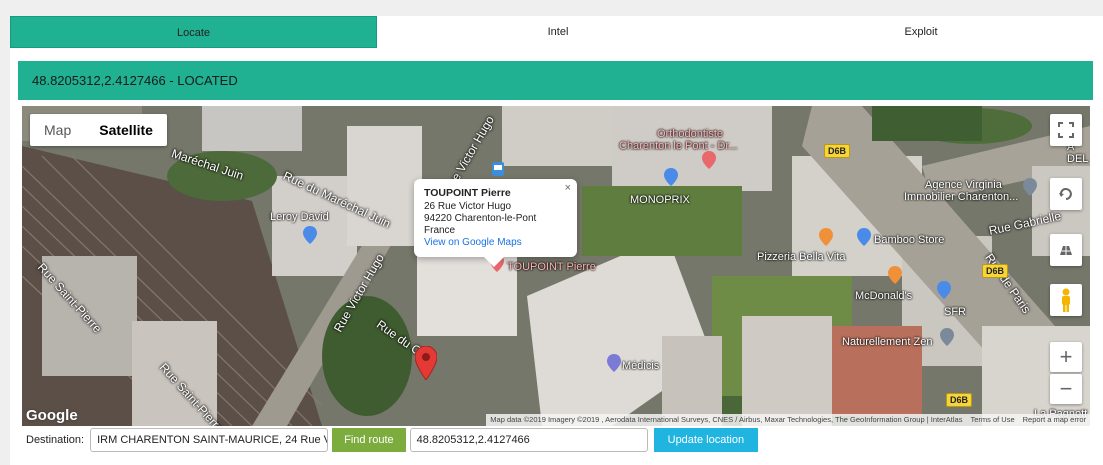 The height and width of the screenshot is (465, 1103). I want to click on poi-bamboo-store: Bamboo Store, so click(909, 240).